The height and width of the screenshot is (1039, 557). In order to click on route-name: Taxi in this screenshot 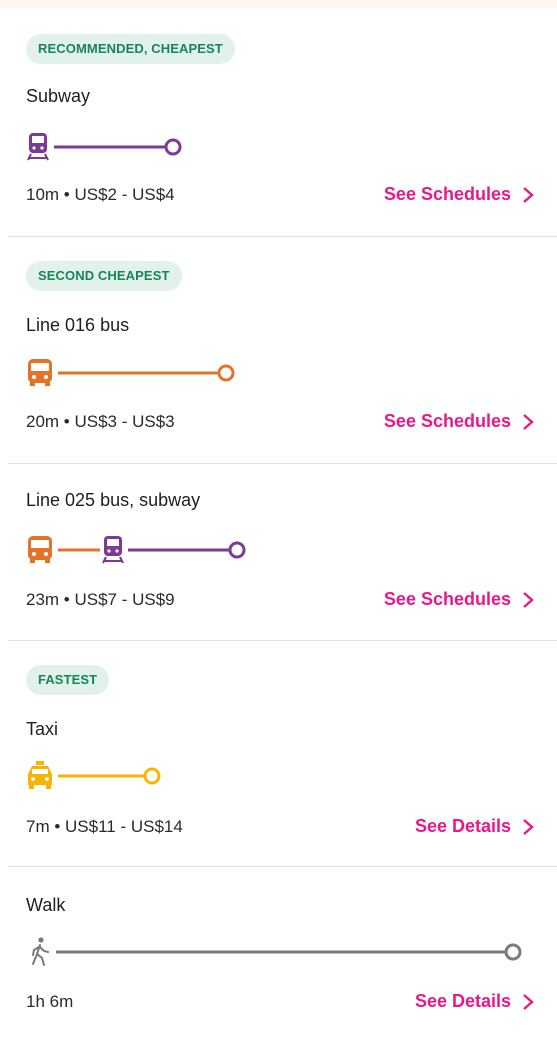, I will do `click(42, 729)`.